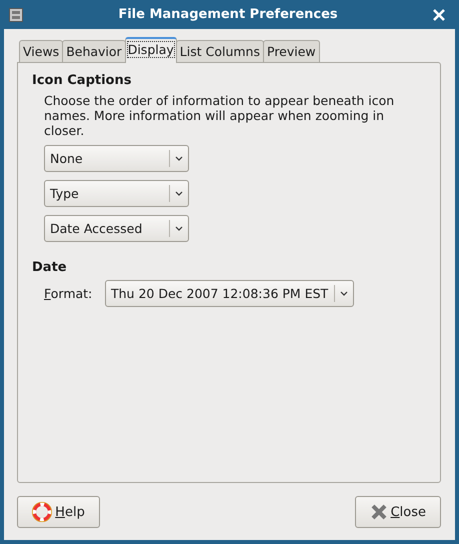  What do you see at coordinates (16, 15) in the screenshot?
I see `window-menu-icon` at bounding box center [16, 15].